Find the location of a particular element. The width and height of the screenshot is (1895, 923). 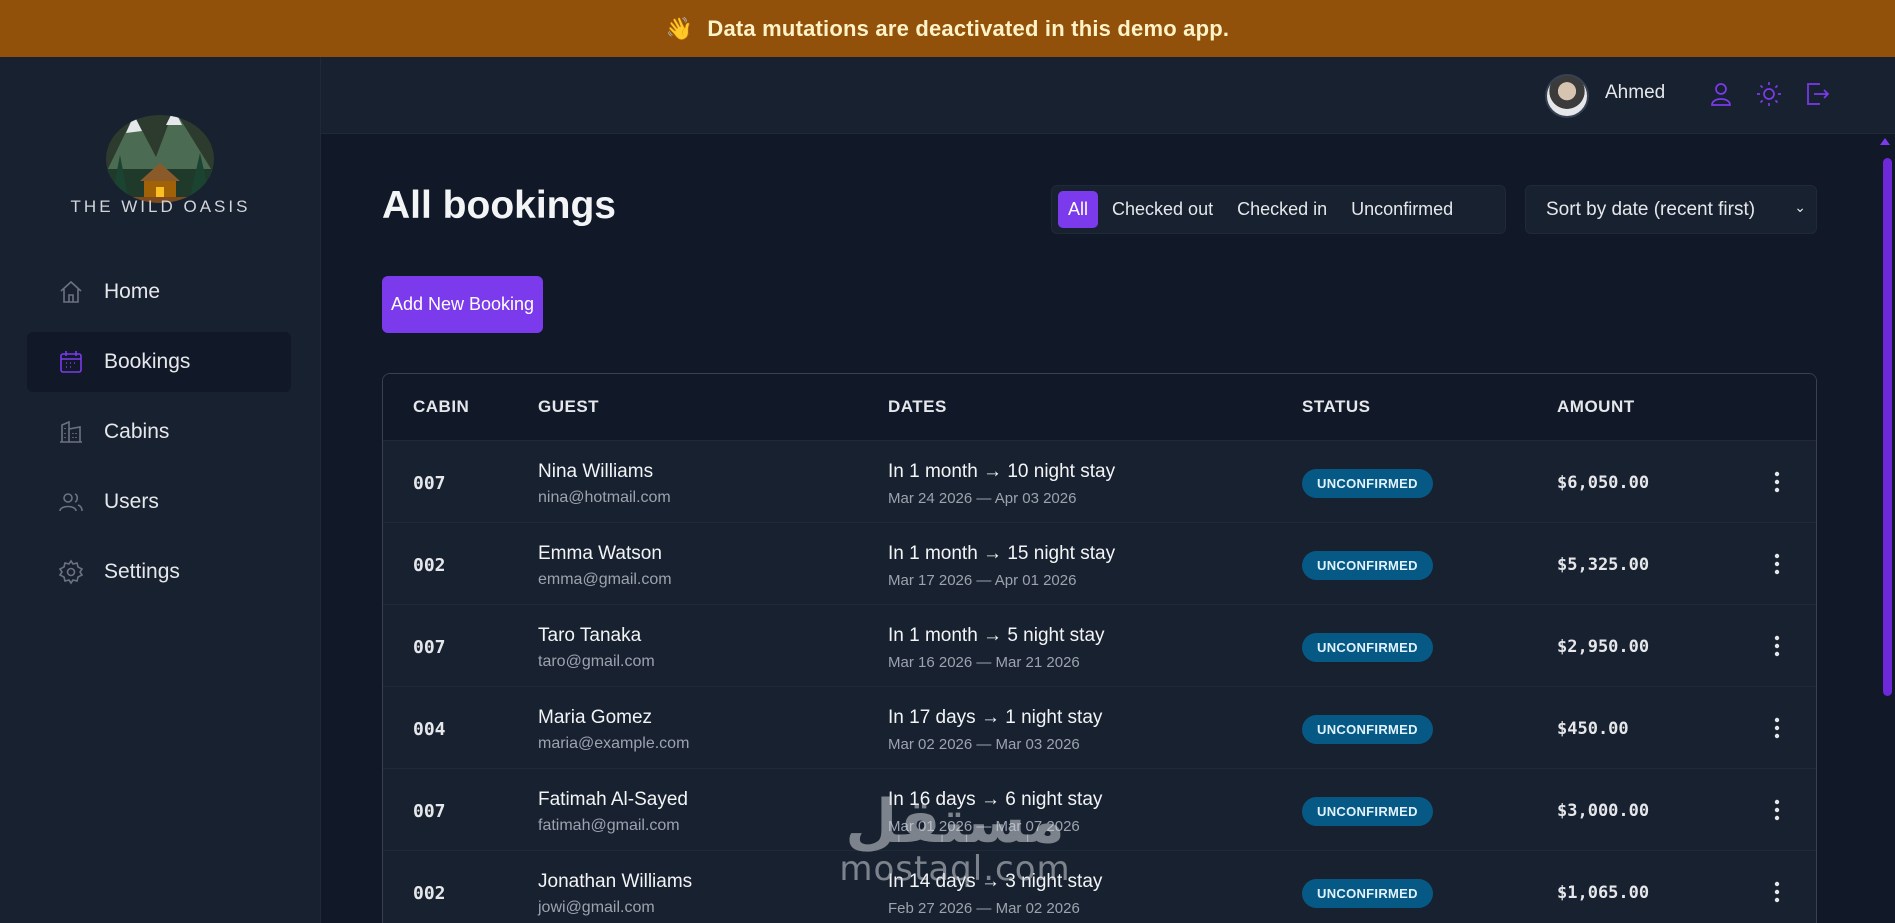

guest-email: emma@gmail.com is located at coordinates (605, 579).